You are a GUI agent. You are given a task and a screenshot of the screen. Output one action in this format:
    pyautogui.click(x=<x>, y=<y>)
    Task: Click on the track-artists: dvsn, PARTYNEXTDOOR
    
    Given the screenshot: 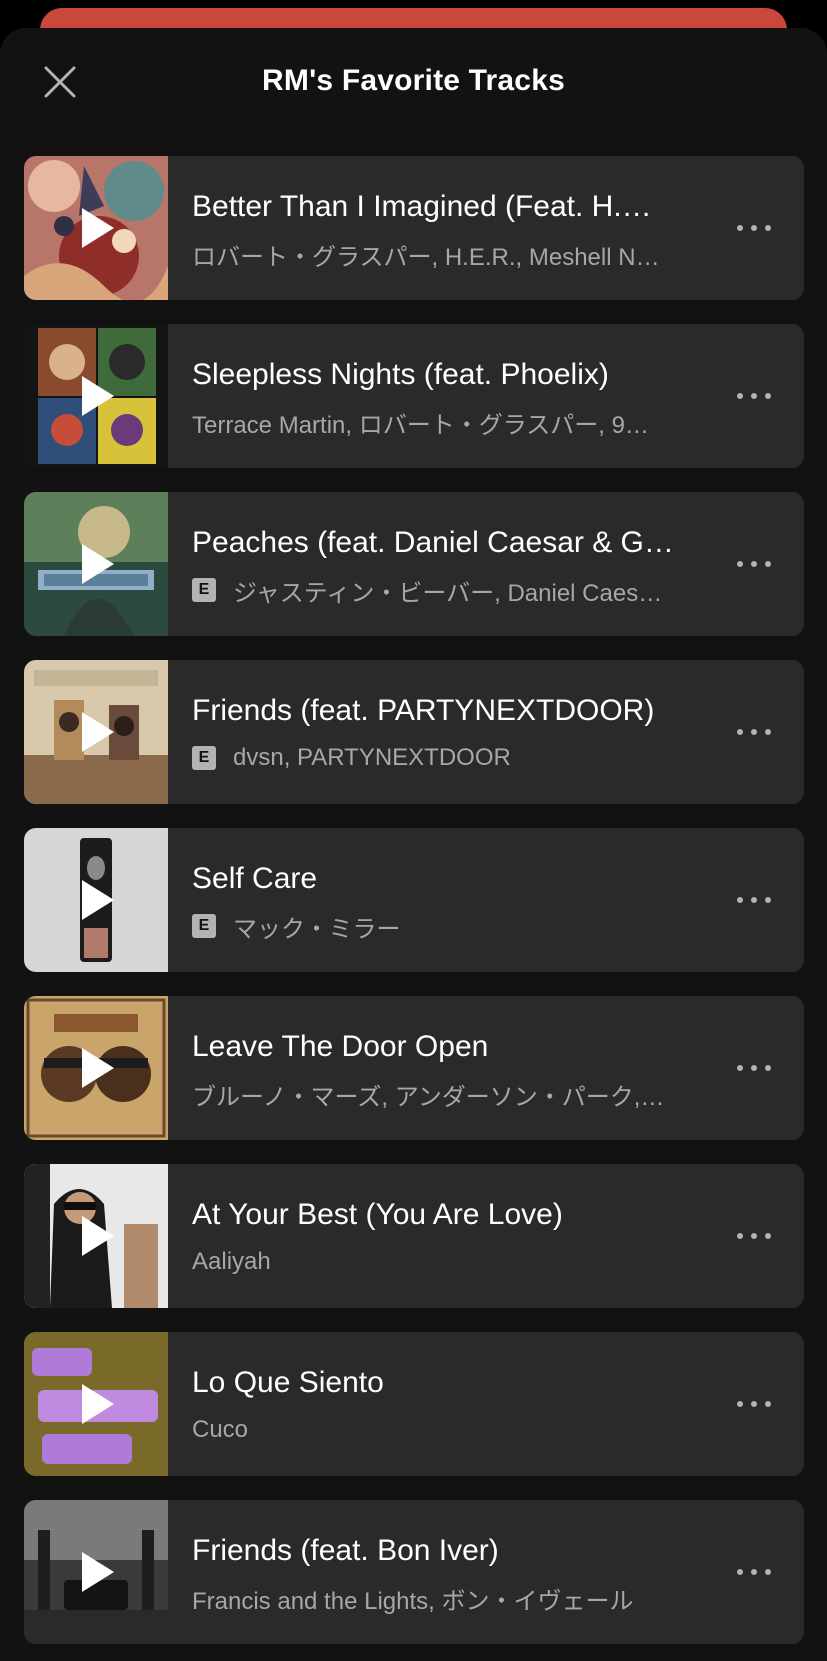 What is the action you would take?
    pyautogui.click(x=372, y=757)
    